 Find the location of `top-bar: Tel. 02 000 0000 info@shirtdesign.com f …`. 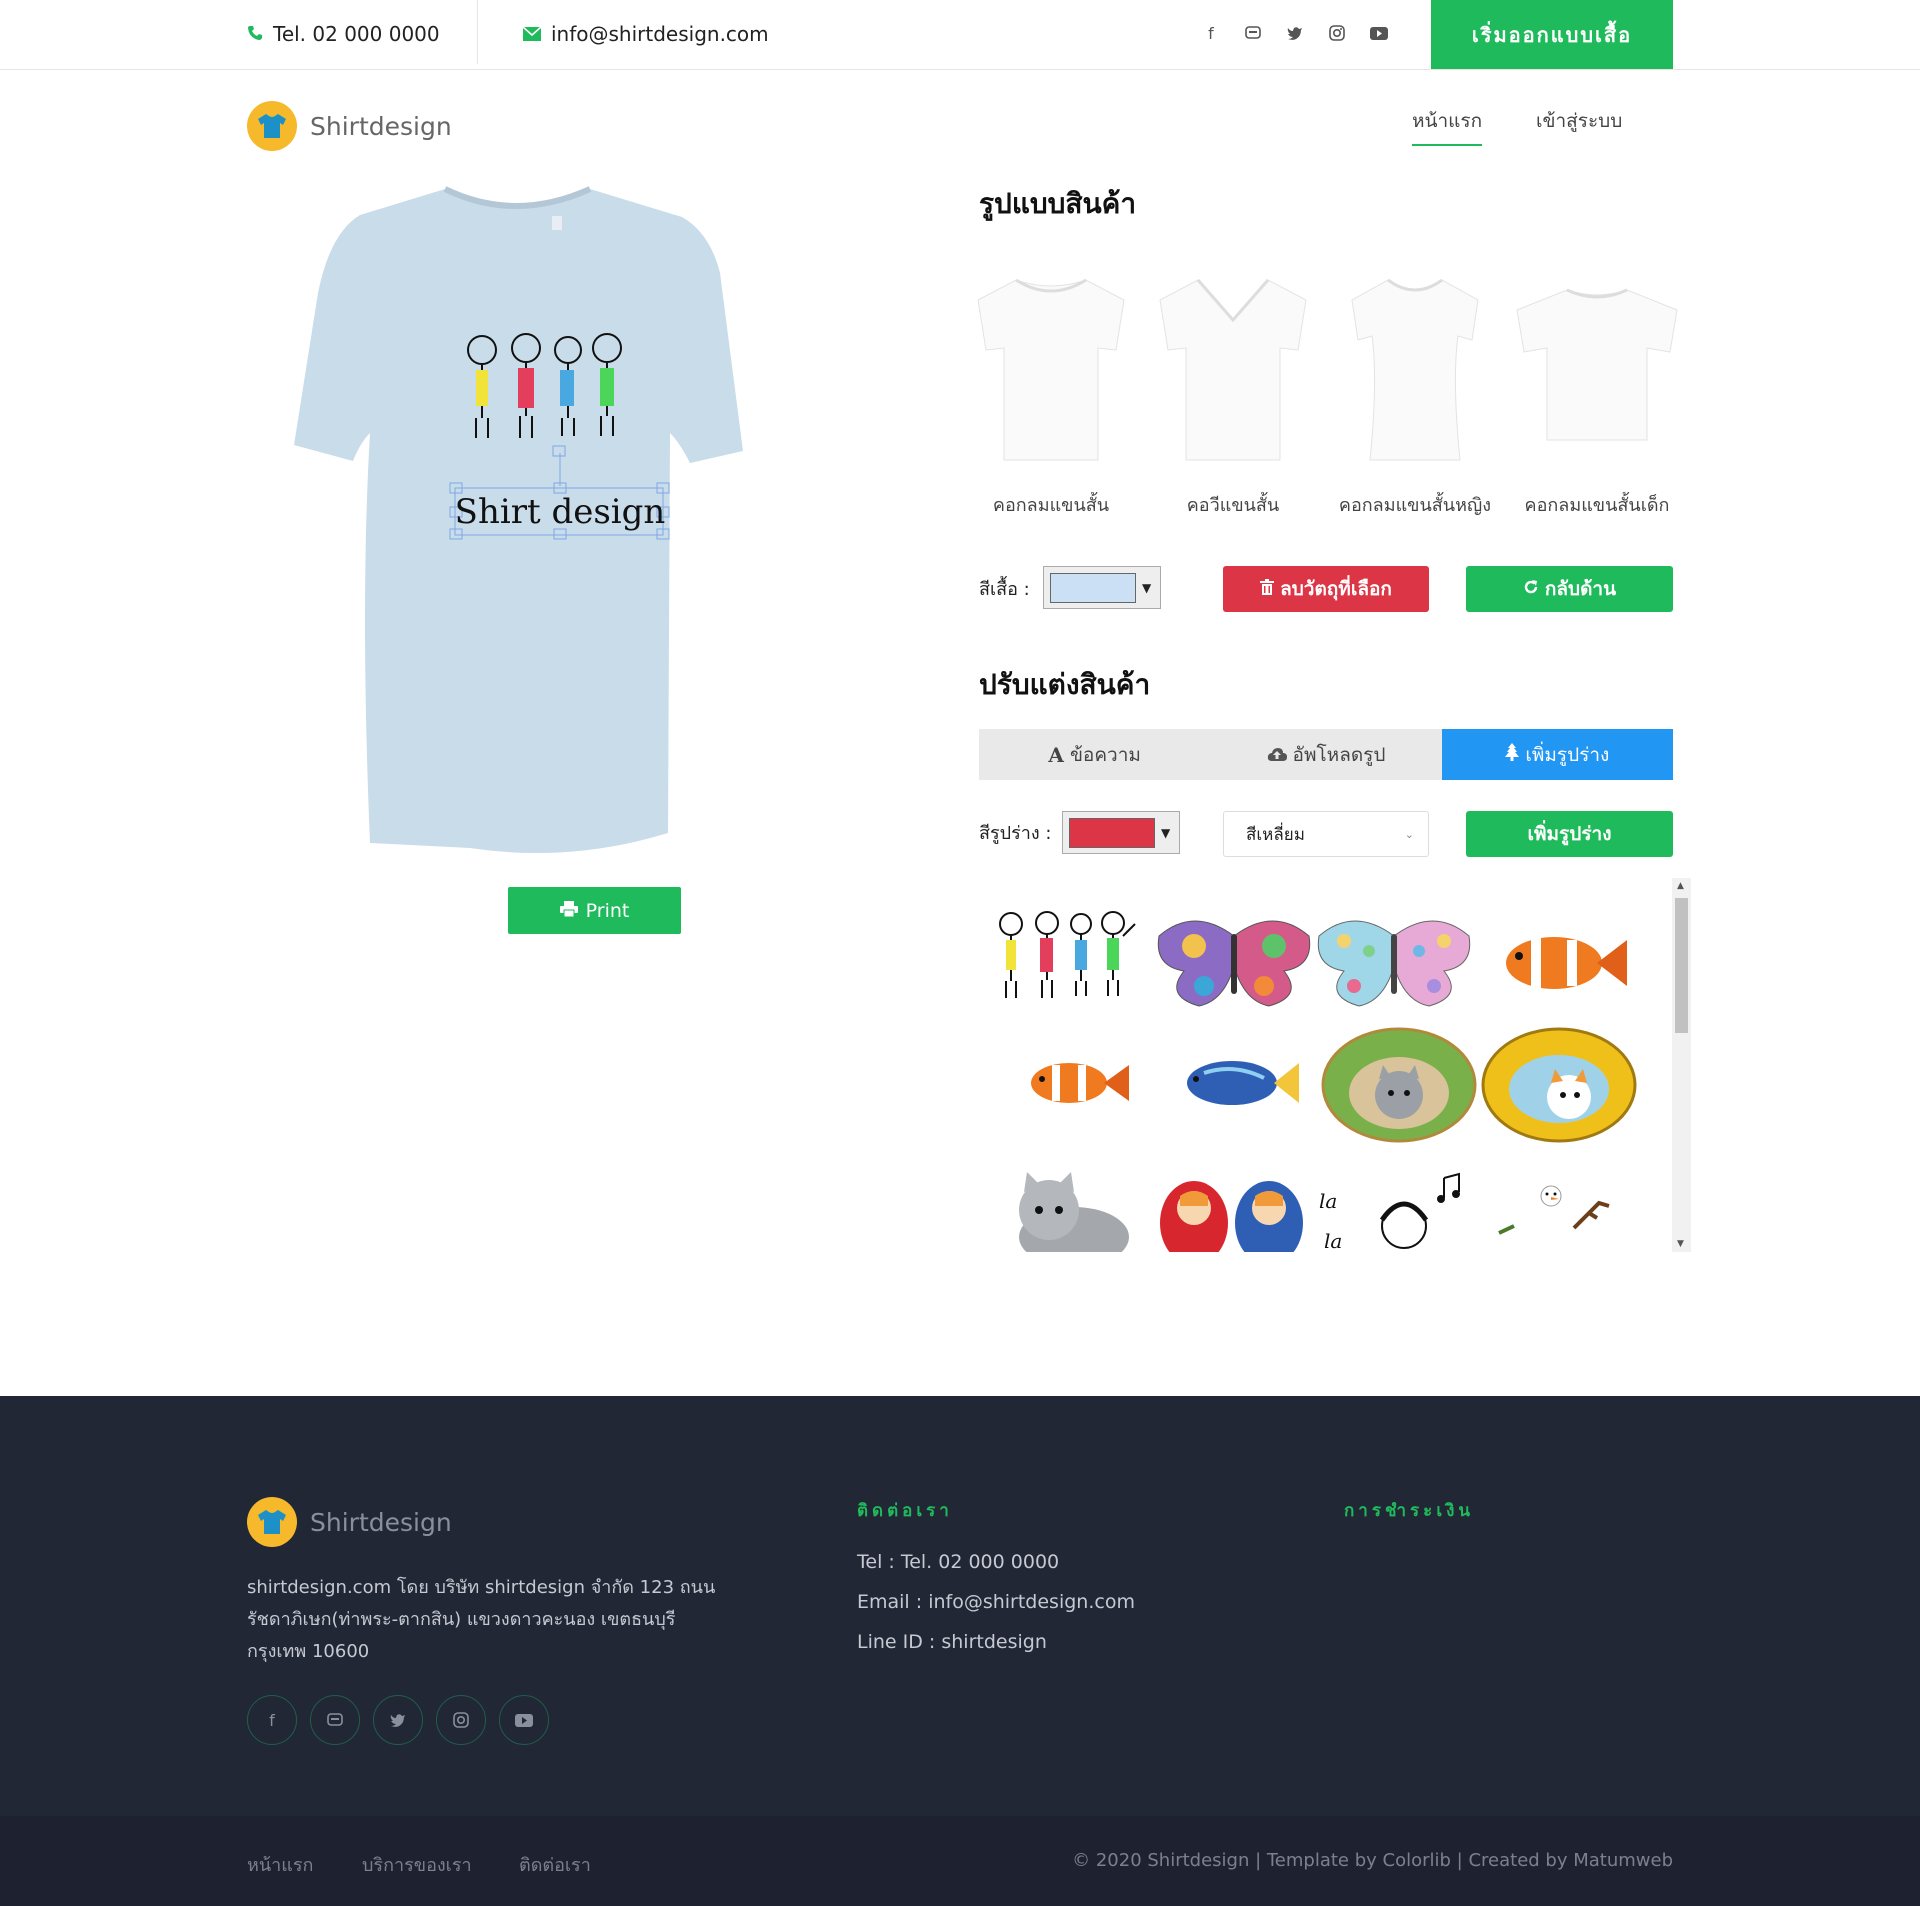

top-bar: Tel. 02 000 0000 info@shirtdesign.com f … is located at coordinates (960, 35).